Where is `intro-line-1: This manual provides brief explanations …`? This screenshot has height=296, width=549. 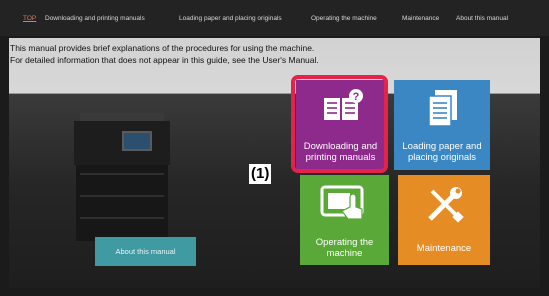
intro-line-1: This manual provides brief explanations … is located at coordinates (162, 48).